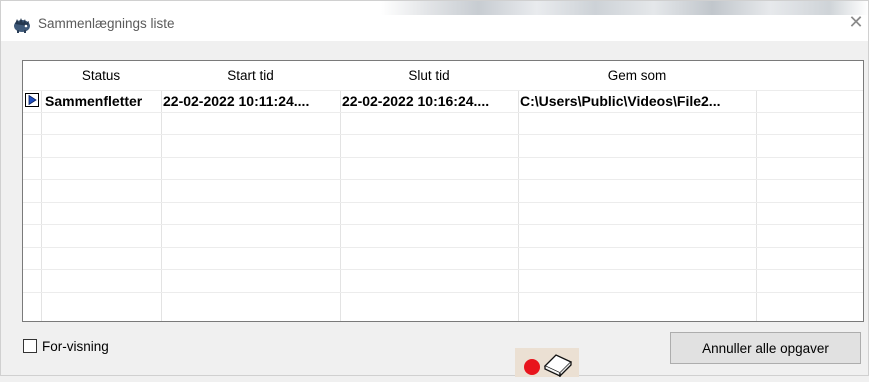  Describe the element at coordinates (250, 75) in the screenshot. I see `column-header-start-tid: Start tid` at that location.